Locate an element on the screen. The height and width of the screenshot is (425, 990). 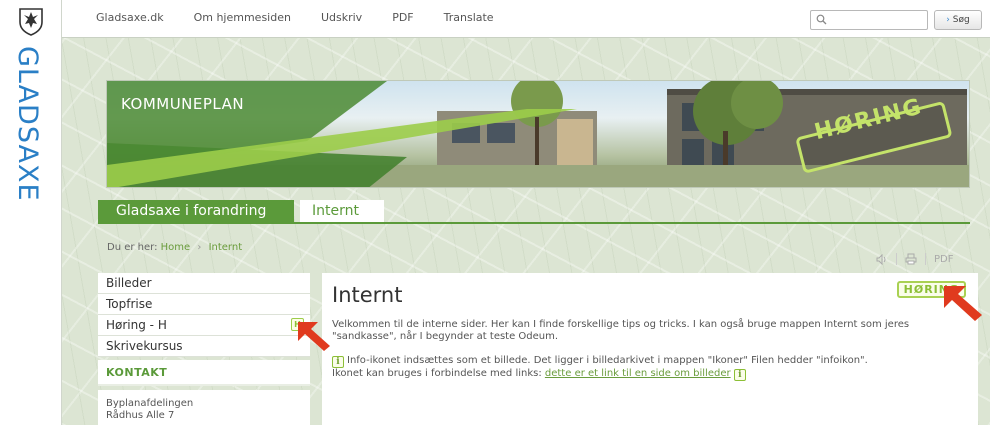
menu-item-horing: Høring - H H is located at coordinates (204, 325).